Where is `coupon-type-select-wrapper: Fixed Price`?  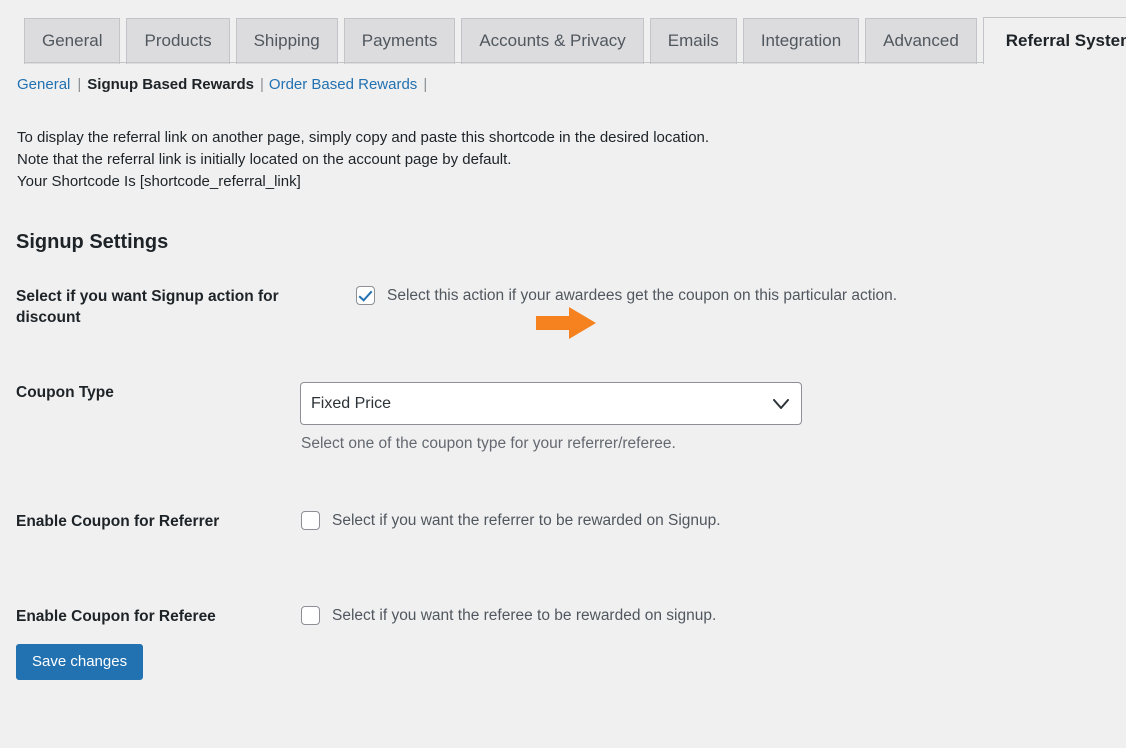
coupon-type-select-wrapper: Fixed Price is located at coordinates (551, 403).